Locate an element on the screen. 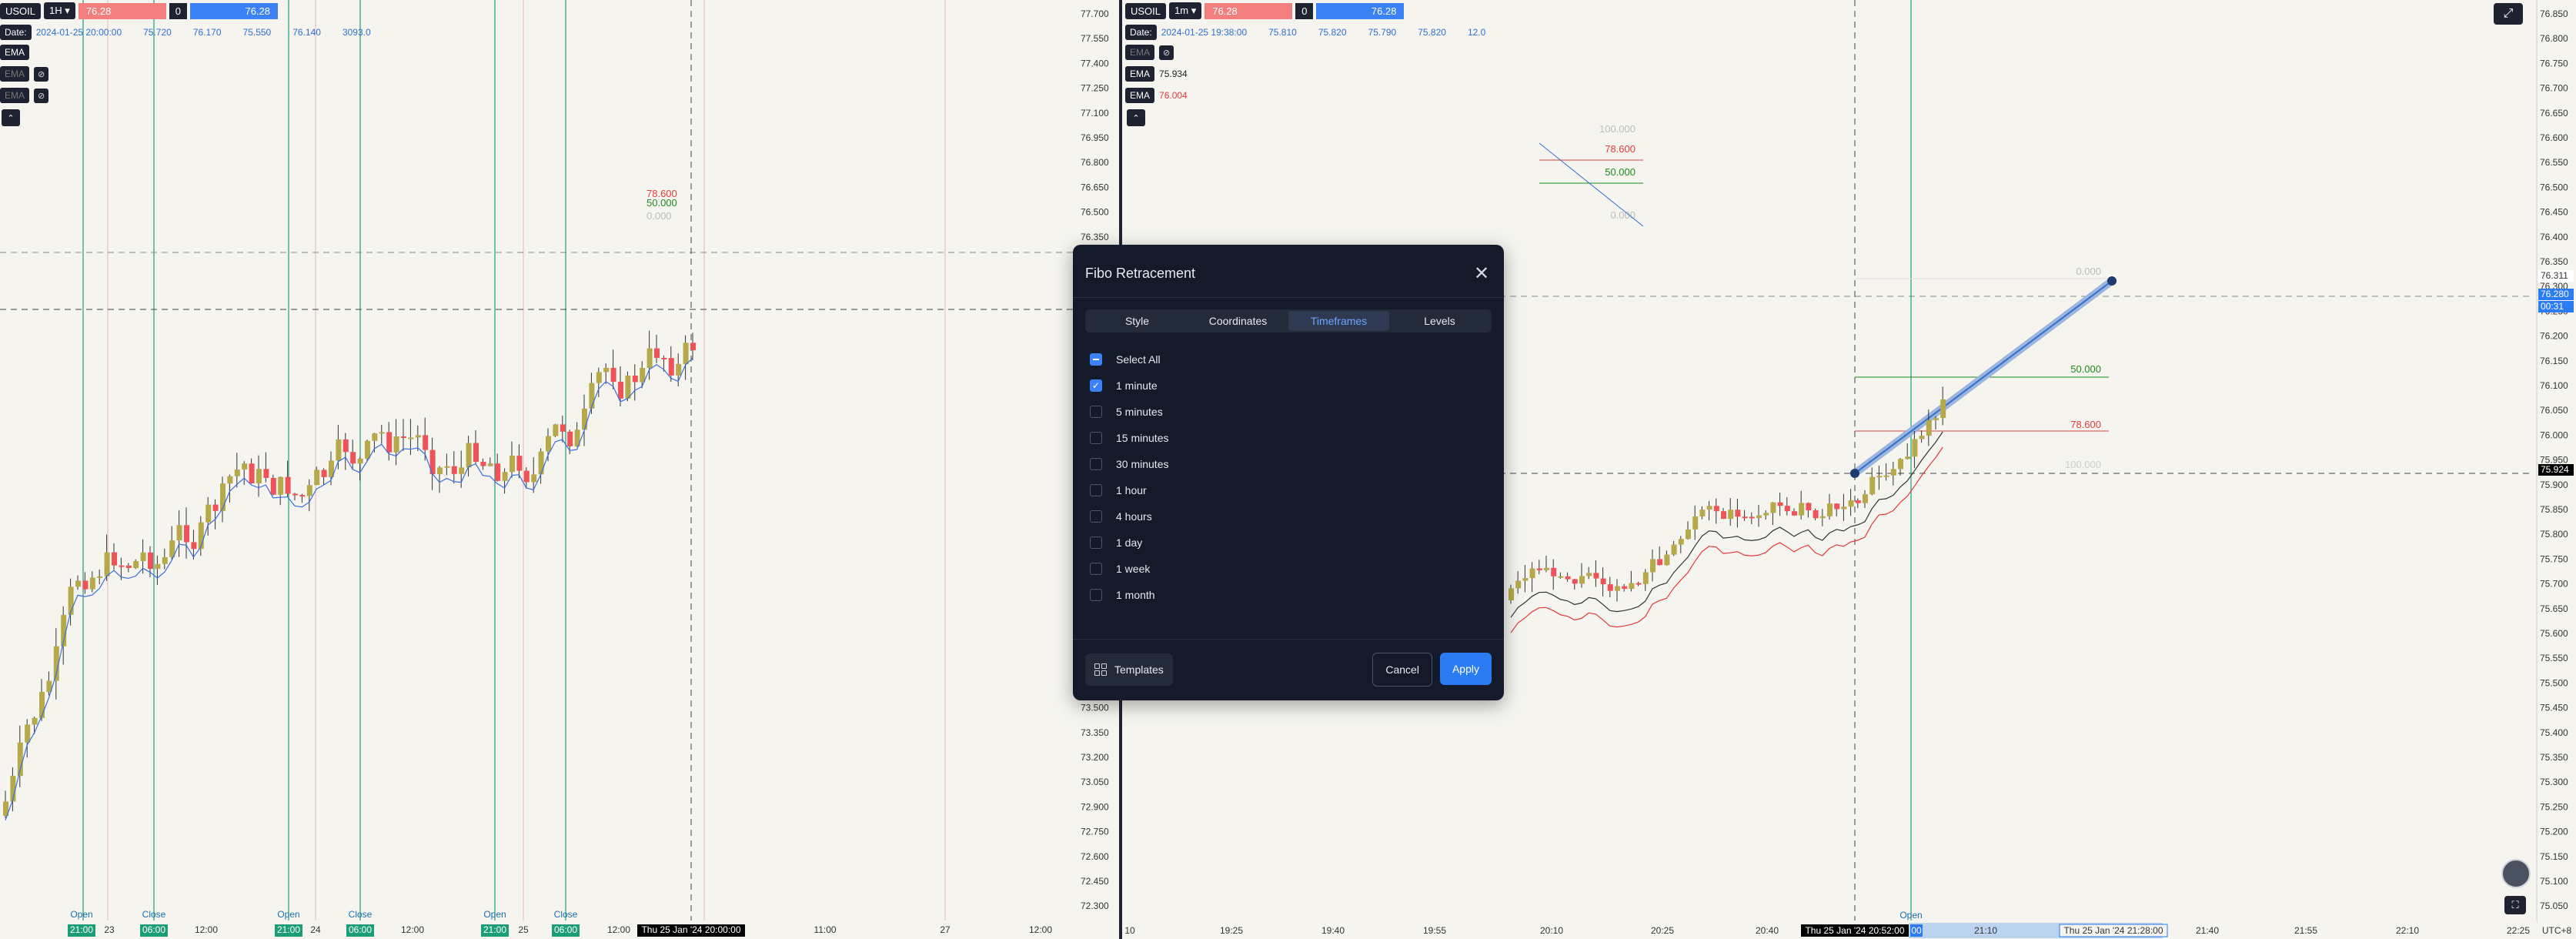 This screenshot has height=939, width=2576. timeframe-row: 1 day is located at coordinates (1129, 543).